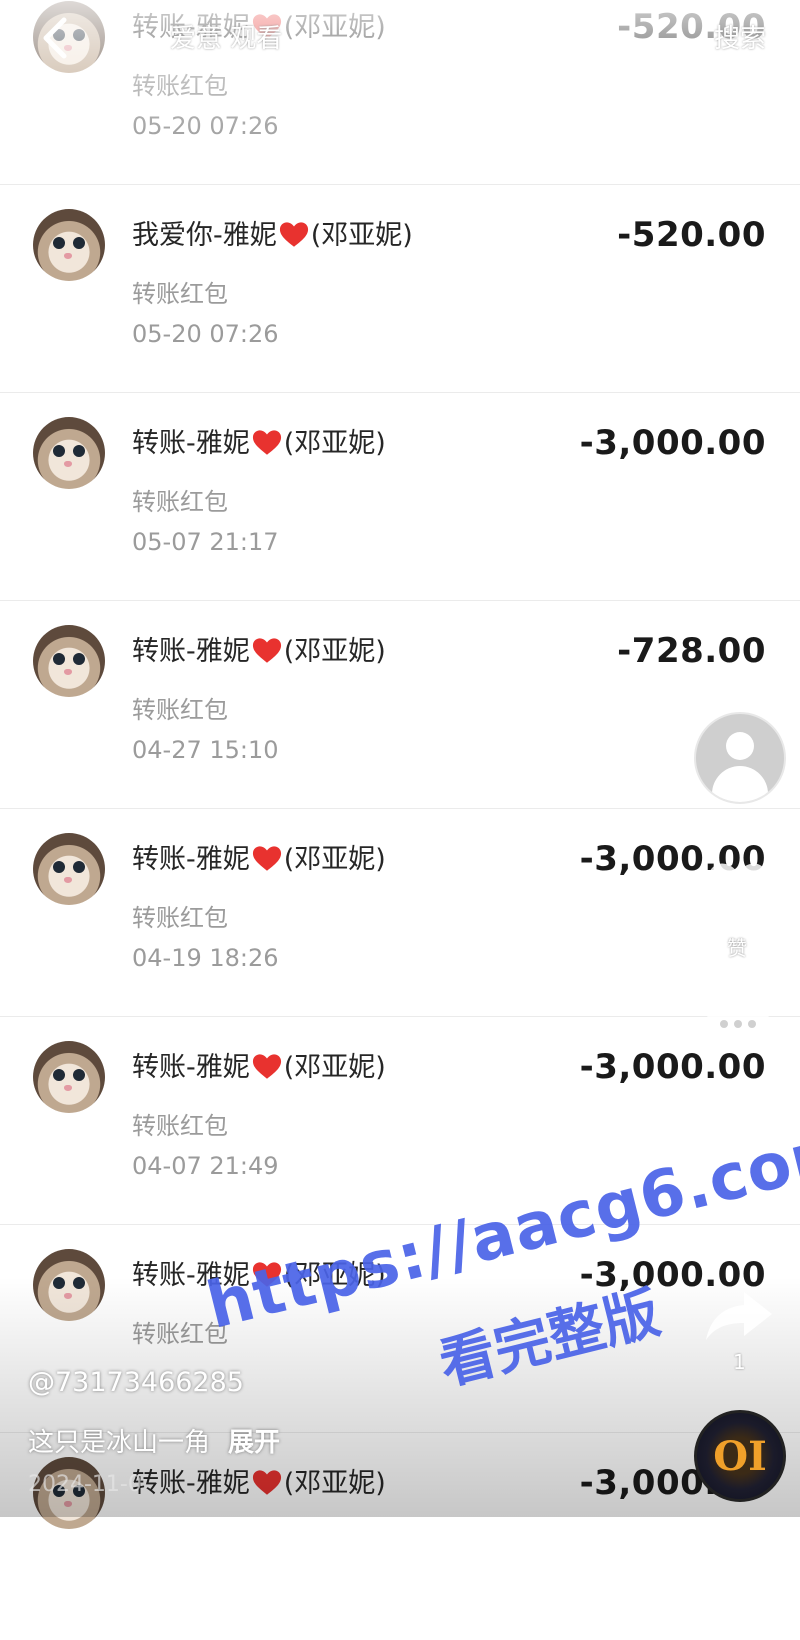 This screenshot has height=1640, width=800. I want to click on transaction-row: 转账-雅妮 (邓亚妮) -3,000.00, so click(400, 1536).